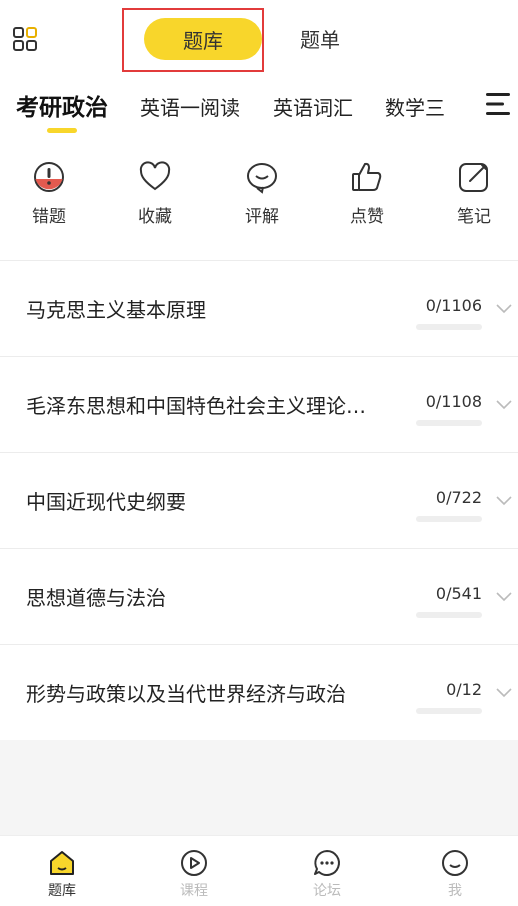  What do you see at coordinates (367, 217) in the screenshot?
I see `action-likes-label: 点赞` at bounding box center [367, 217].